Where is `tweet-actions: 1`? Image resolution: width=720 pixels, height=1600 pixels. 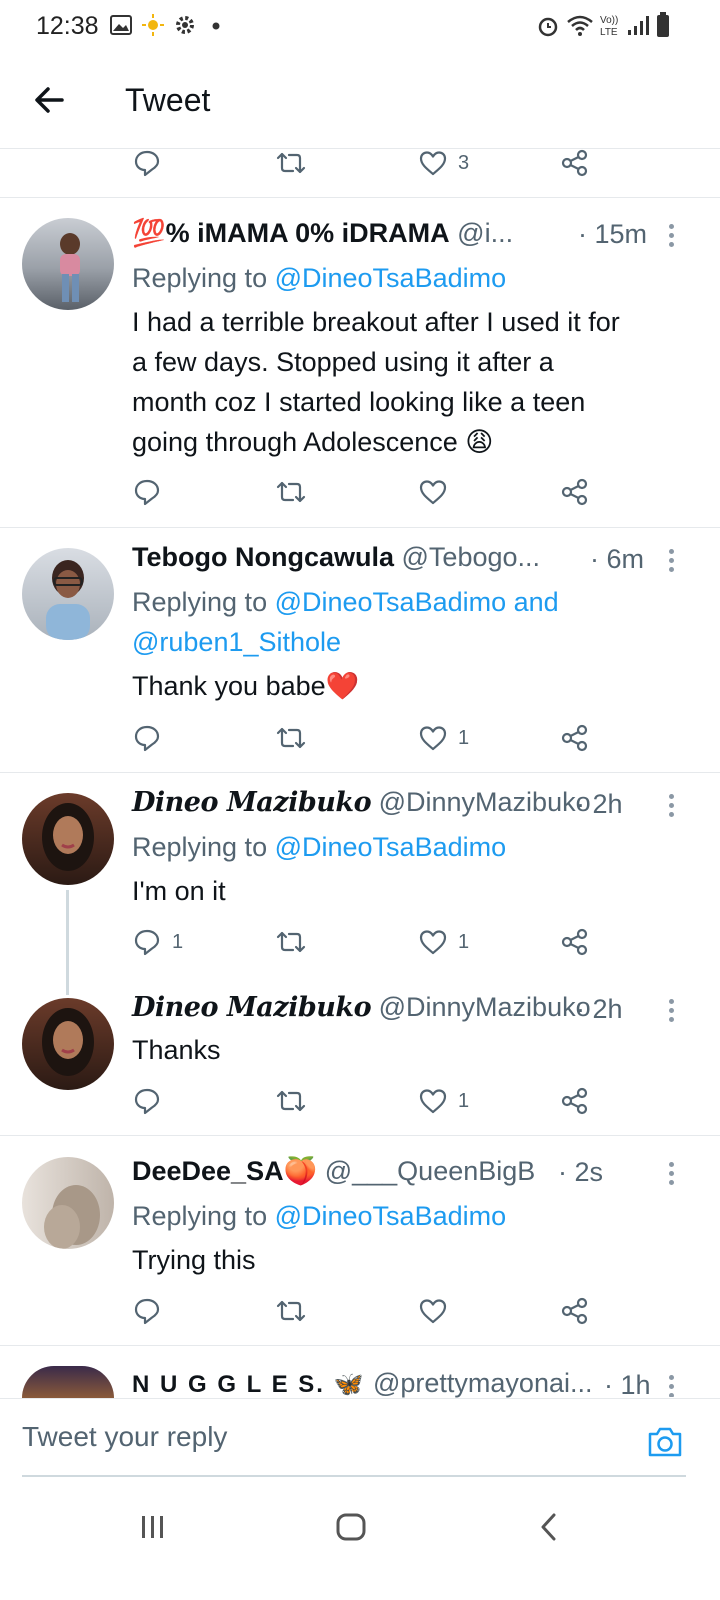
tweet-actions: 1 is located at coordinates (372, 1101).